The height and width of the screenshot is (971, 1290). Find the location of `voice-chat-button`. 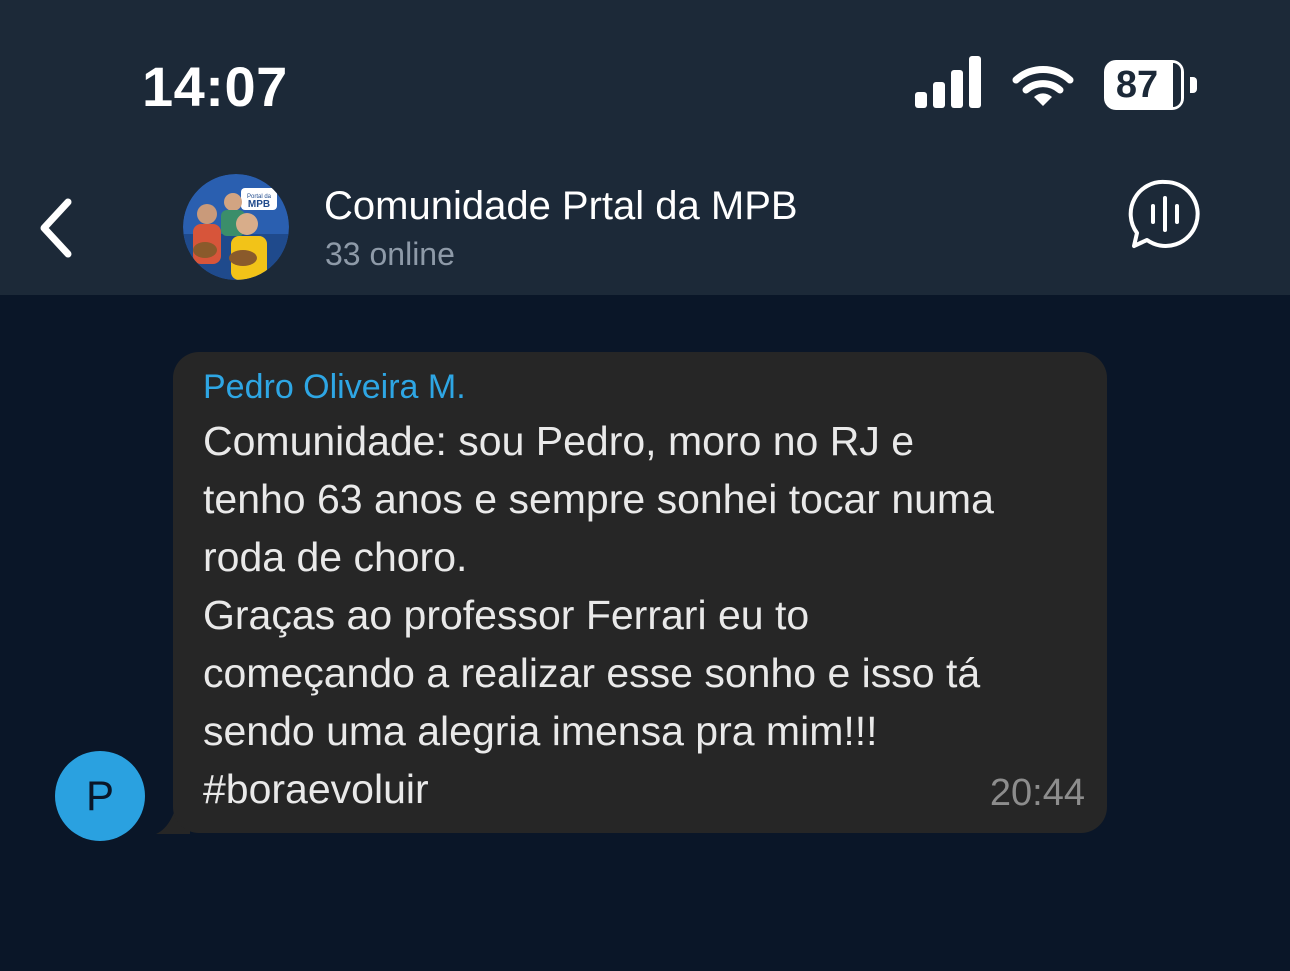

voice-chat-button is located at coordinates (1165, 214).